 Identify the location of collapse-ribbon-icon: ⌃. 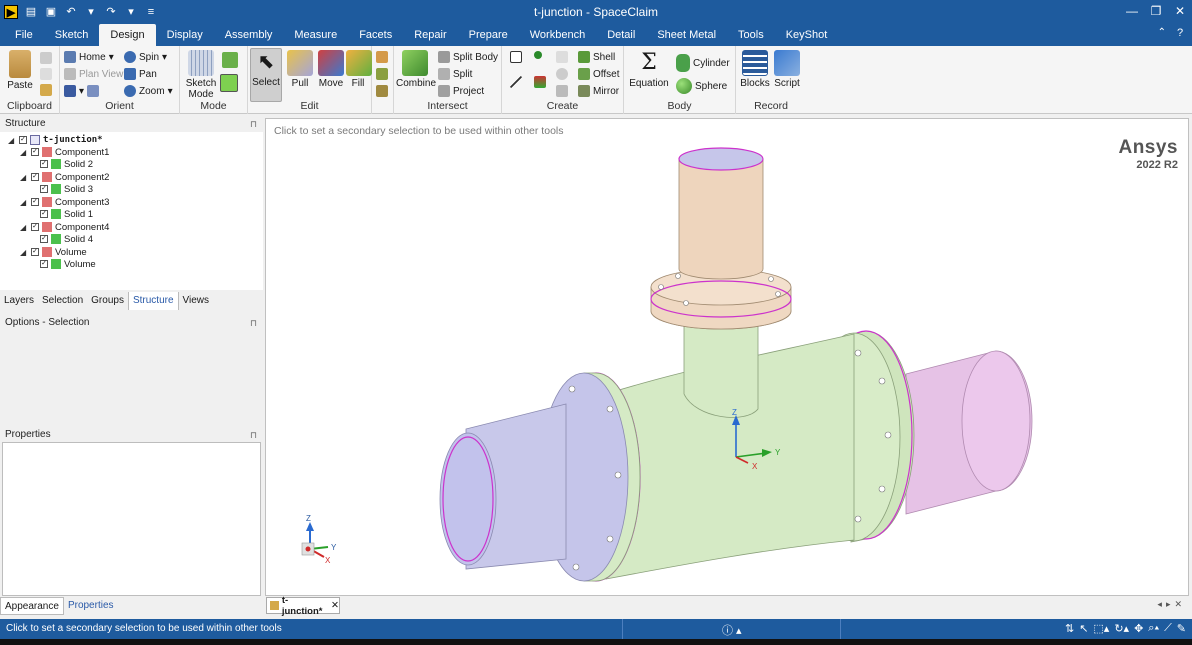
(1162, 32).